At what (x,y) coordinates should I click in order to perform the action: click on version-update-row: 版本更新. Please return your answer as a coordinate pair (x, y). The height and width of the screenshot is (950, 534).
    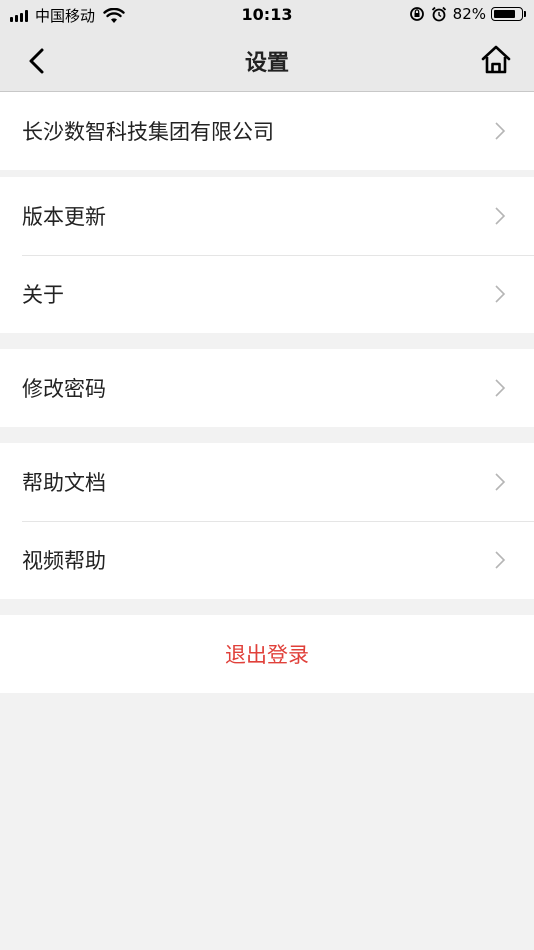
    Looking at the image, I should click on (267, 216).